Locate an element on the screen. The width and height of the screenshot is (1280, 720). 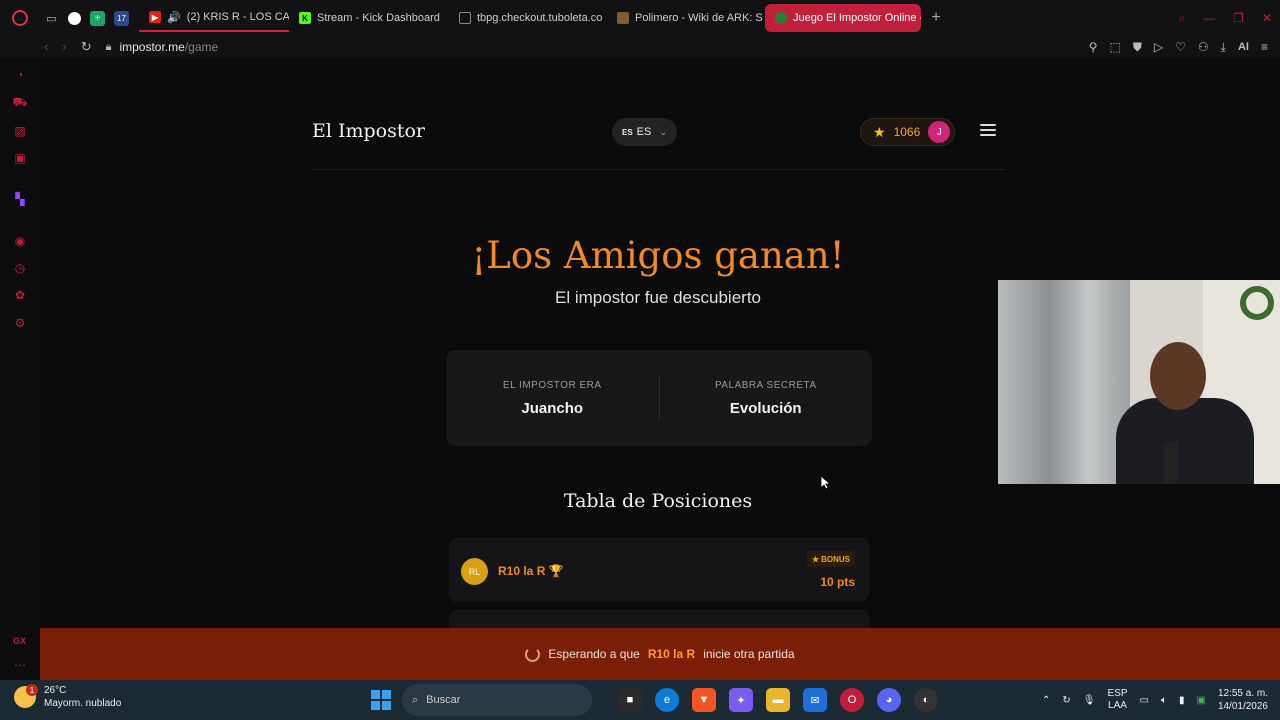
brave-icon: ▼ is located at coordinates (704, 700).